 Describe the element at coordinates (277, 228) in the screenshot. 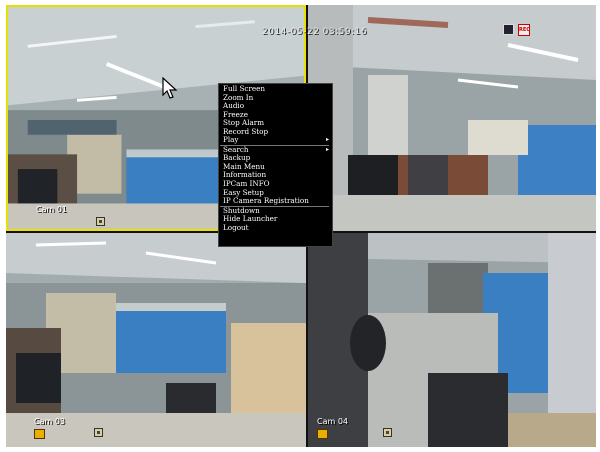

I see `menu-item-logout: Logout` at that location.